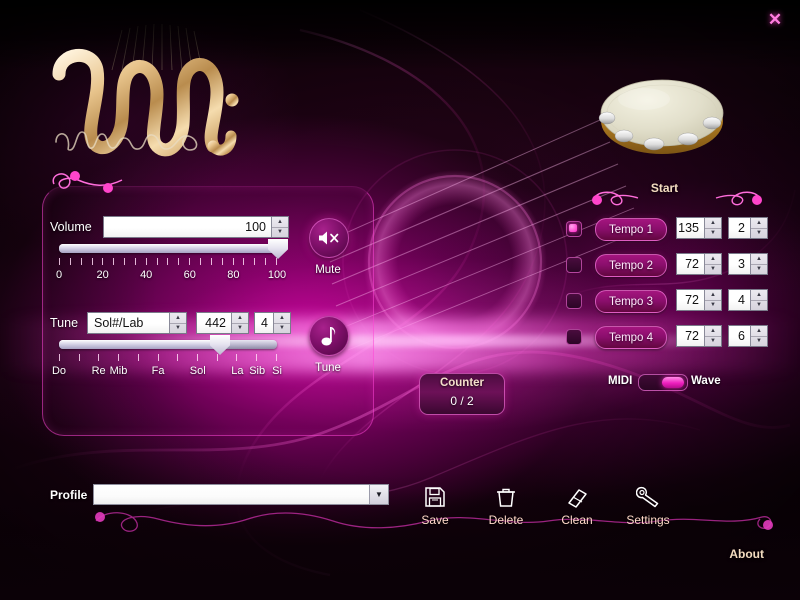 The height and width of the screenshot is (600, 800). Describe the element at coordinates (713, 342) in the screenshot. I see `tempo-bpm-4-spinner-down: ▼` at that location.